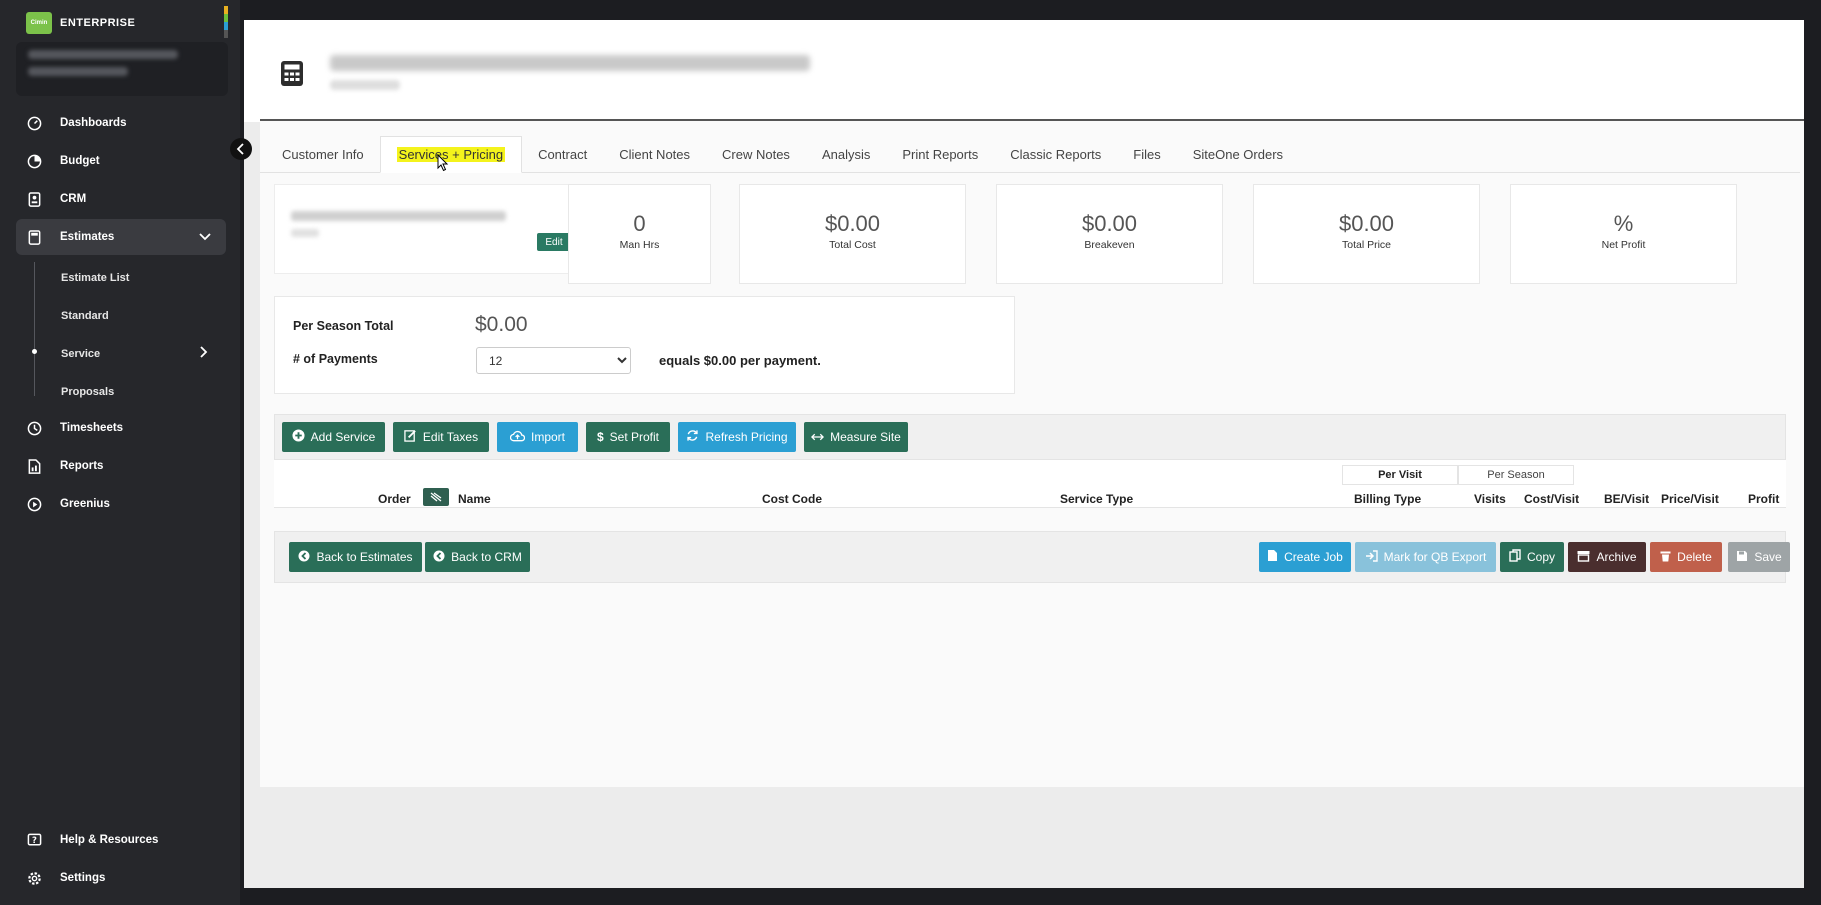 This screenshot has width=1821, height=905. What do you see at coordinates (1623, 245) in the screenshot?
I see `stat-label: Net Profit` at bounding box center [1623, 245].